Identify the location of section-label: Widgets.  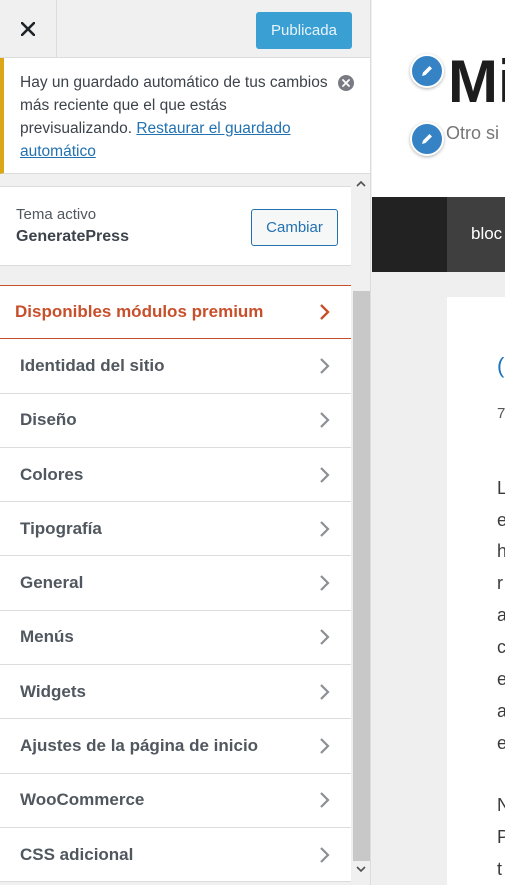
(53, 691).